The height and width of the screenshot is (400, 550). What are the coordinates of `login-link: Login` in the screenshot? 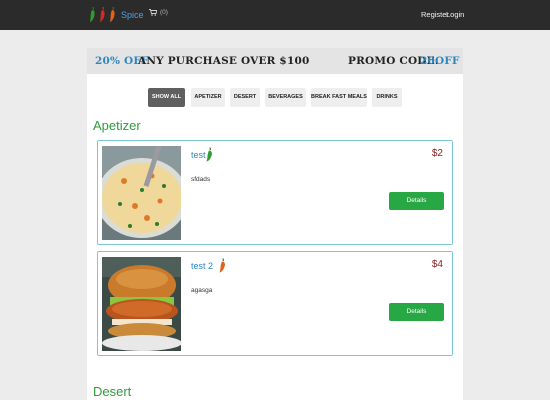 It's located at (455, 14).